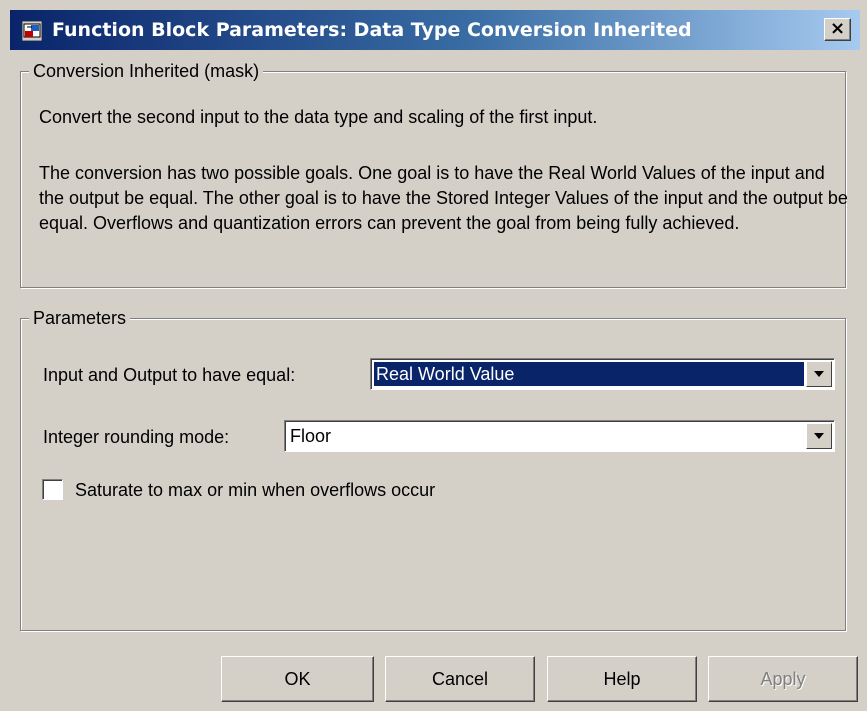 This screenshot has width=867, height=711. I want to click on help-button: Help, so click(622, 679).